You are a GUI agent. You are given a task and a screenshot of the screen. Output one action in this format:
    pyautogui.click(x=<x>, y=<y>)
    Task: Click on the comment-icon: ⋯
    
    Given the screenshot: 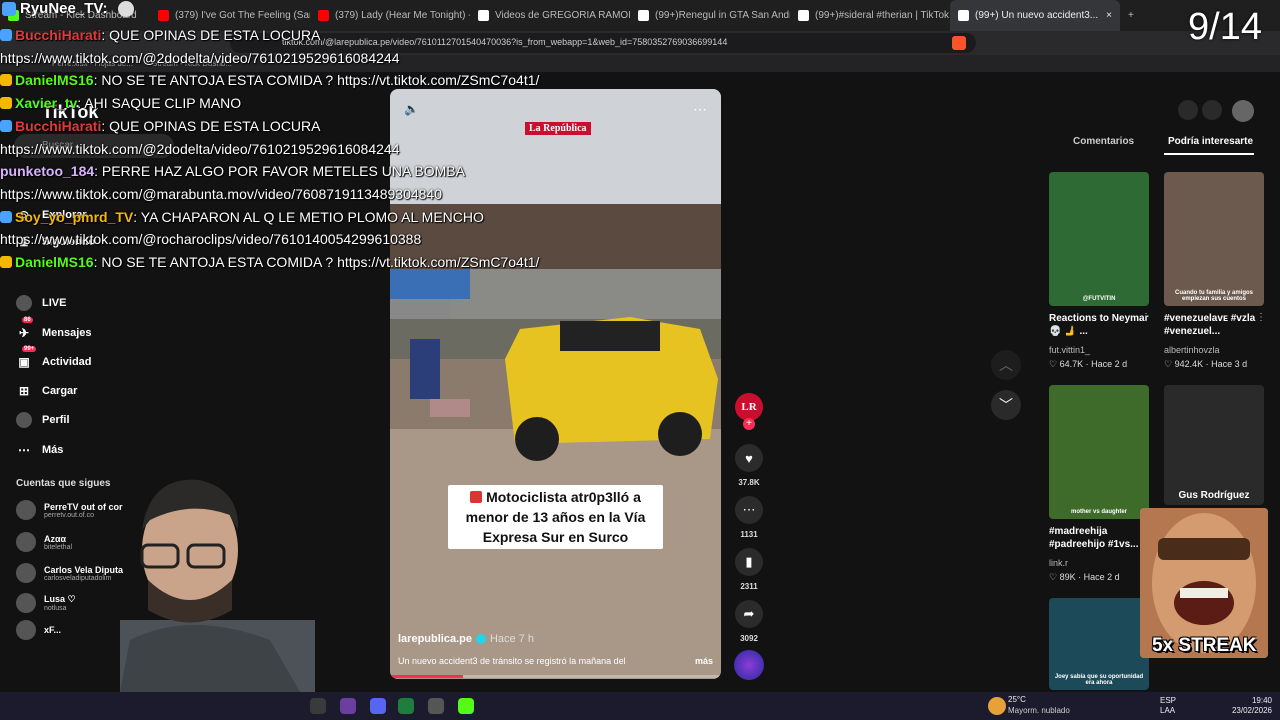 What is the action you would take?
    pyautogui.click(x=749, y=509)
    